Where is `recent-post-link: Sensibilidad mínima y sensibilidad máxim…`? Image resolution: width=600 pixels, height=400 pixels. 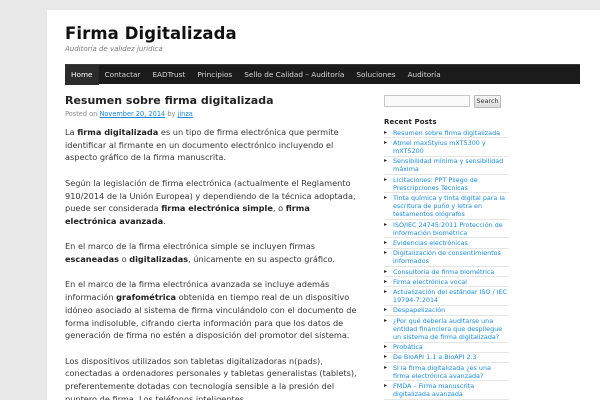
recent-post-link: Sensibilidad mínima y sensibilidad máxim… is located at coordinates (446, 166).